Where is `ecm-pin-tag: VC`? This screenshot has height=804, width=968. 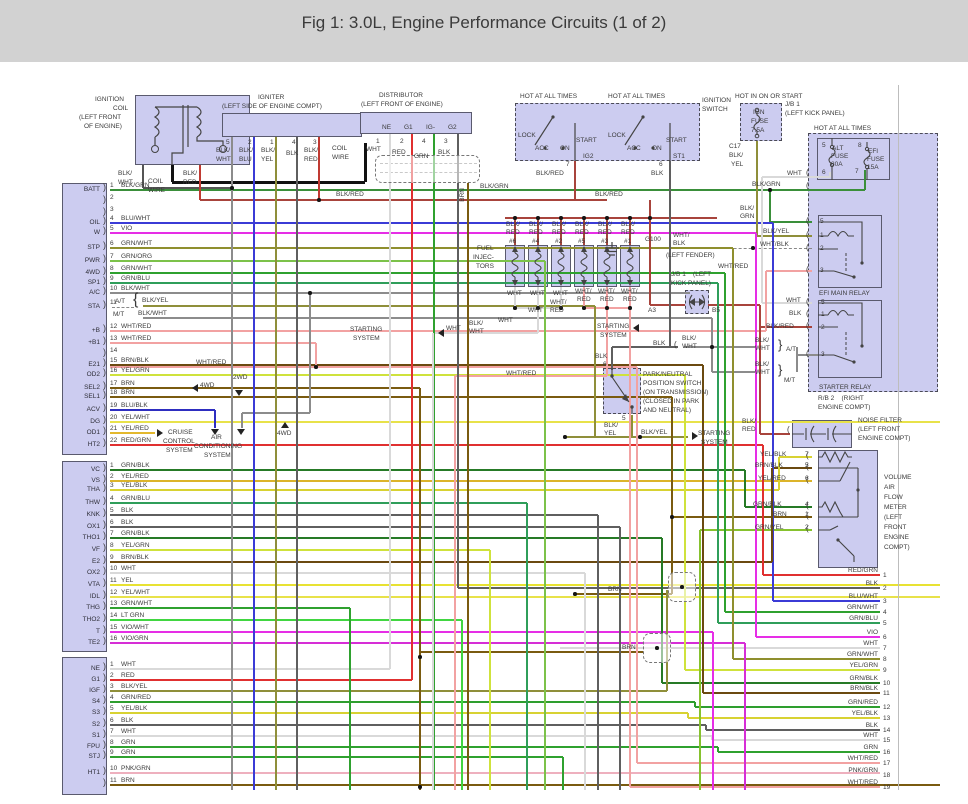
ecm-pin-tag: VC is located at coordinates (95, 469).